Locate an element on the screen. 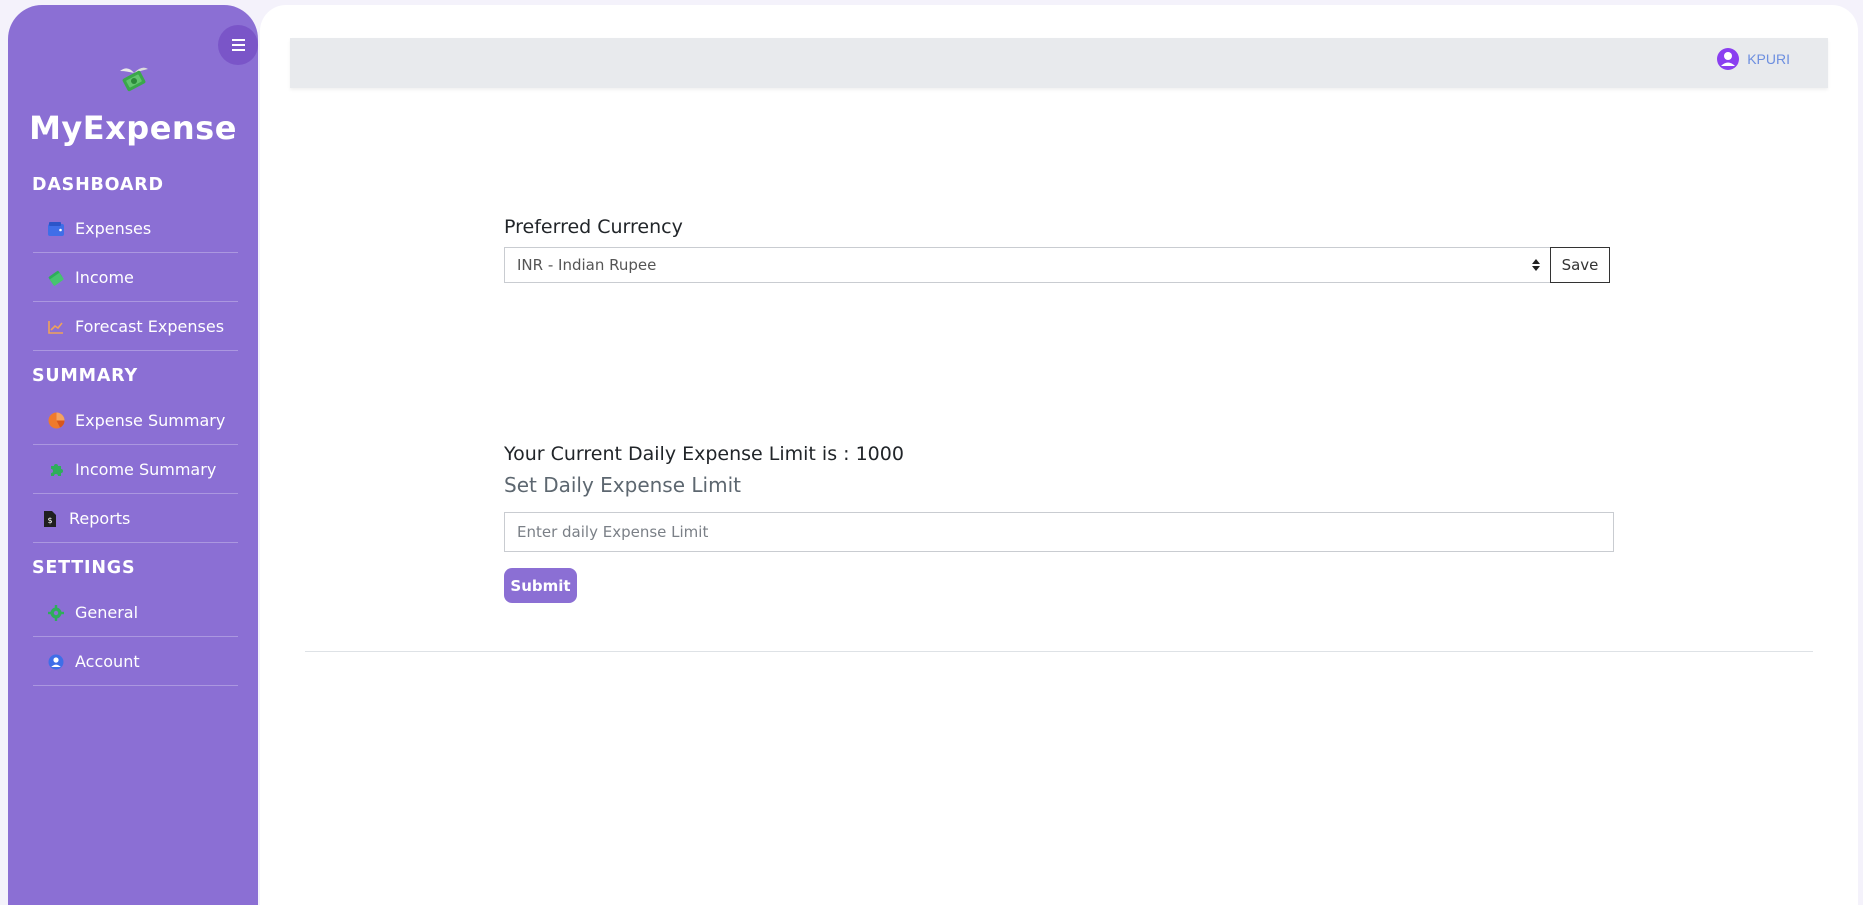  puzzle-icon is located at coordinates (56, 470).